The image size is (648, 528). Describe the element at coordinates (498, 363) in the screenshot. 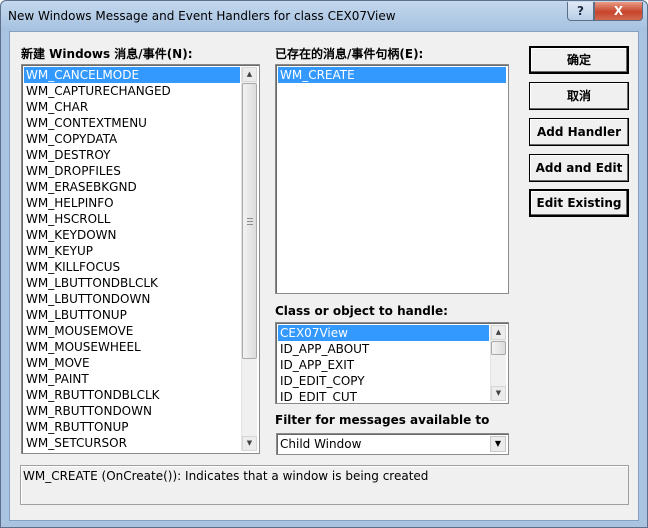

I see `class-objects-scrollbar: ▲ ▼` at that location.